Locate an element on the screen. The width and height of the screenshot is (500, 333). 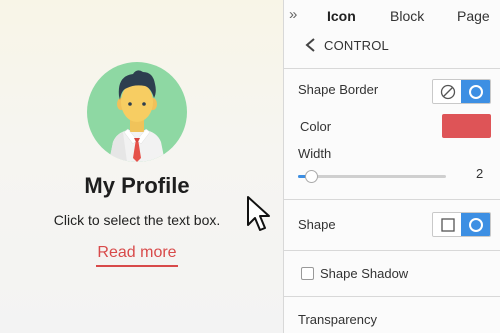
shape-square-button is located at coordinates (447, 224).